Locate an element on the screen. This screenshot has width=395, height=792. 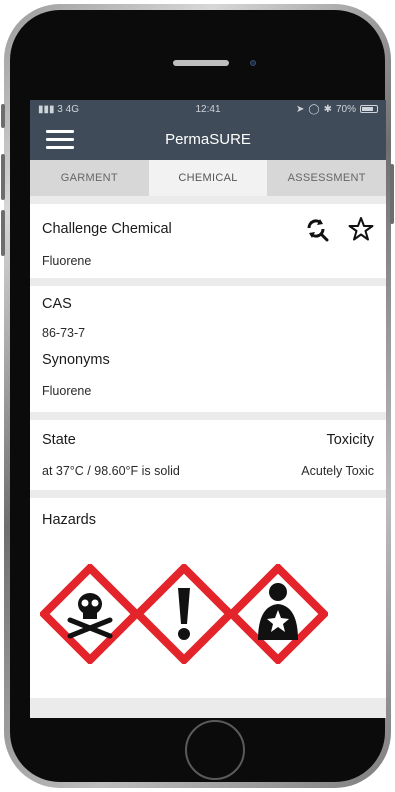
app-title: PermaSURE is located at coordinates (208, 139).